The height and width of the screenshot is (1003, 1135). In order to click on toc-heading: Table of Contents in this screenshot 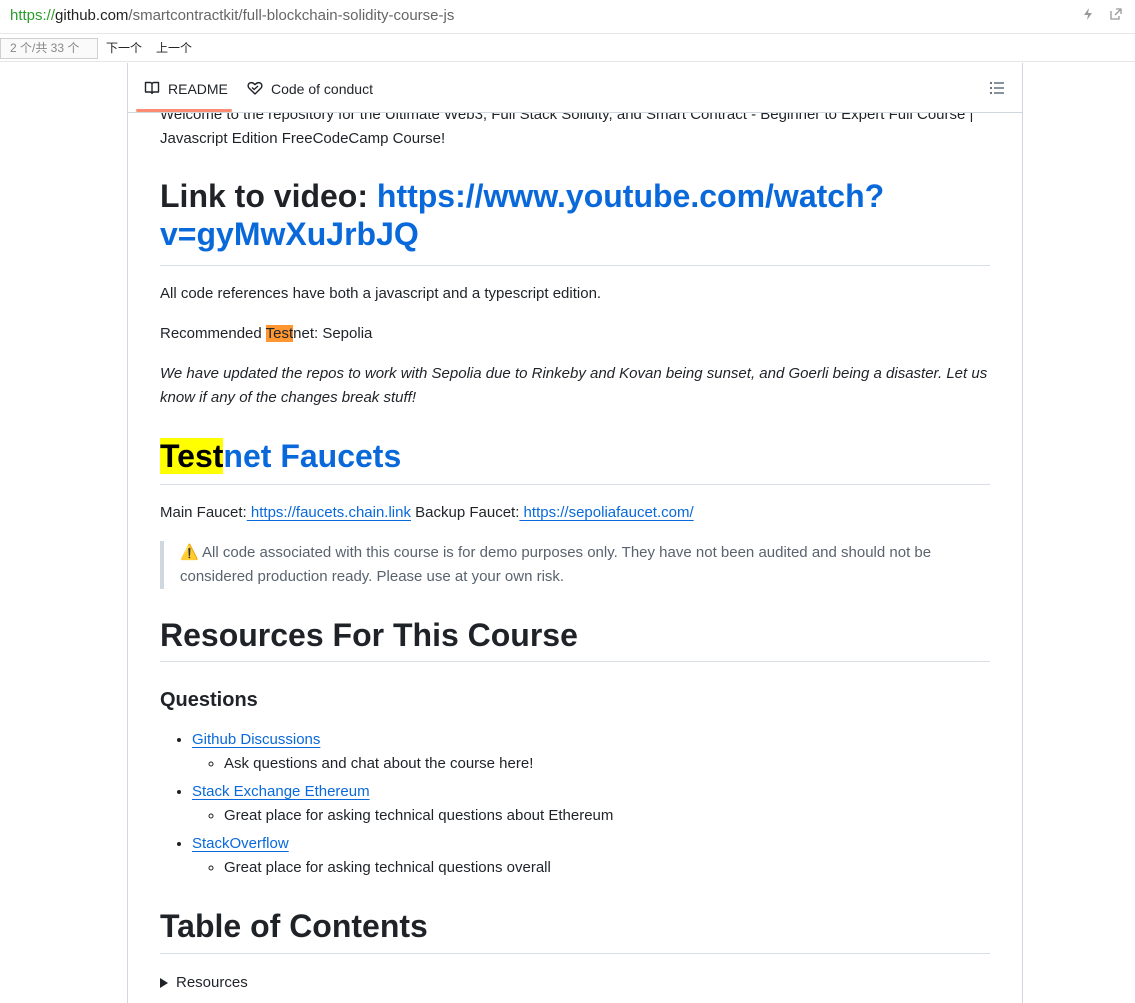, I will do `click(294, 926)`.